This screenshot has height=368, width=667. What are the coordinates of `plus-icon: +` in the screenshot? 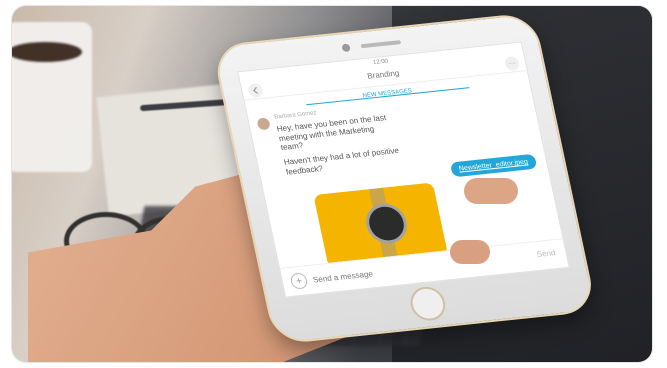 It's located at (299, 281).